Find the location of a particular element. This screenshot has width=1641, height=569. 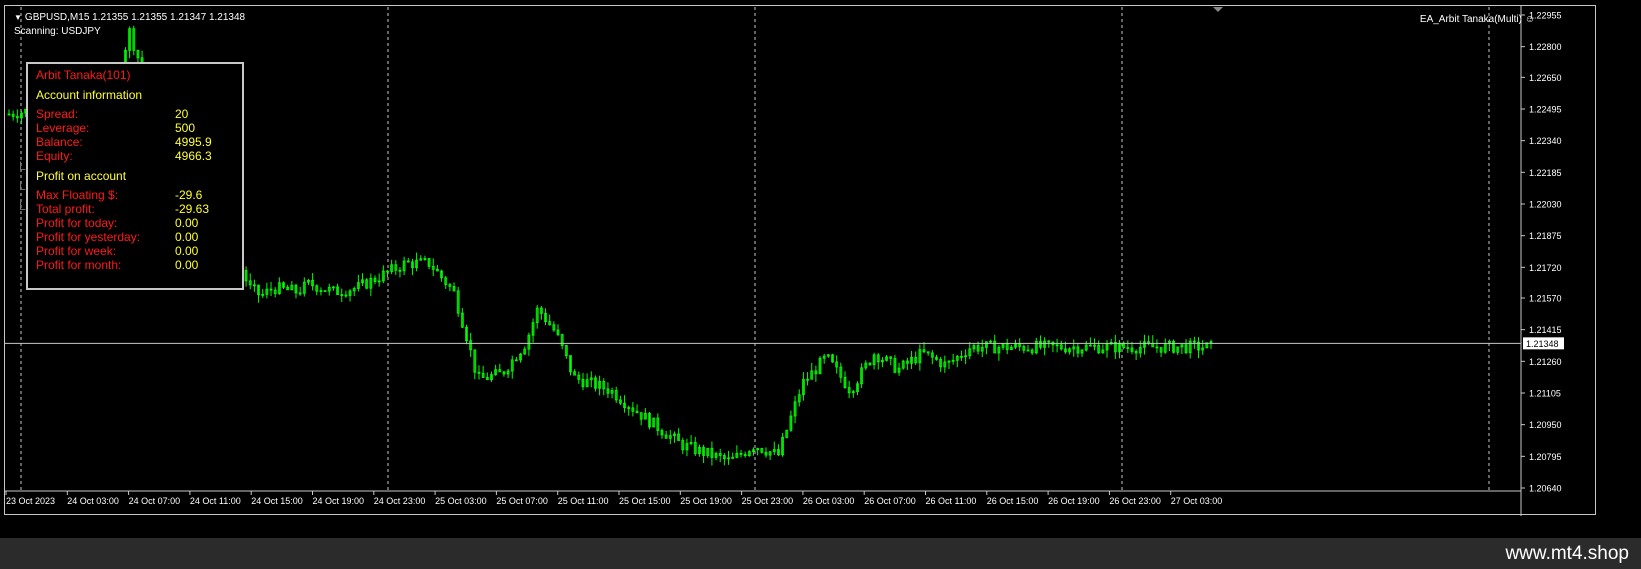

profit-month-value: 0.00 is located at coordinates (187, 265).